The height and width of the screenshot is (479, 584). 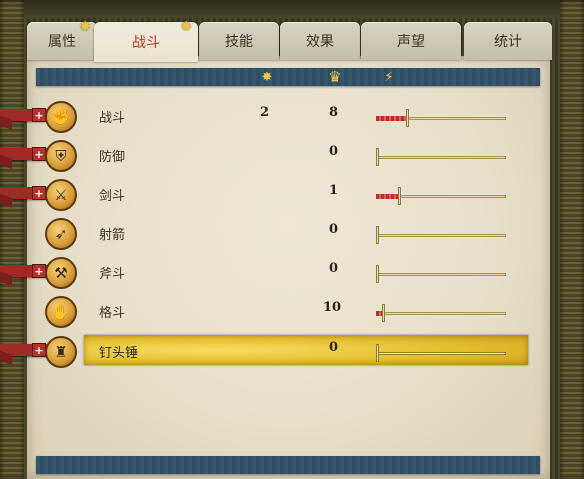 I want to click on tab-skills: 技能, so click(x=239, y=41).